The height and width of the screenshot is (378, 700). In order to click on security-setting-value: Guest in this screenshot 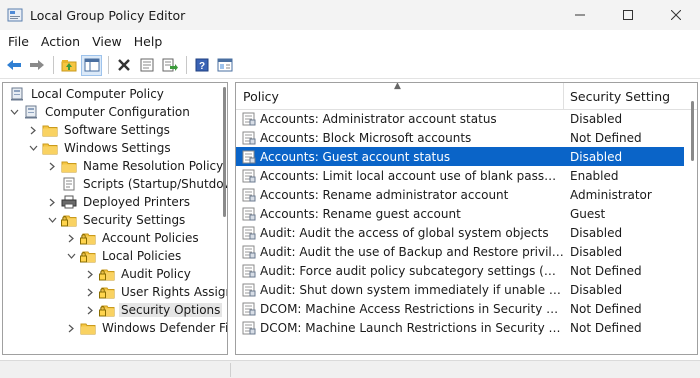, I will do `click(588, 213)`.